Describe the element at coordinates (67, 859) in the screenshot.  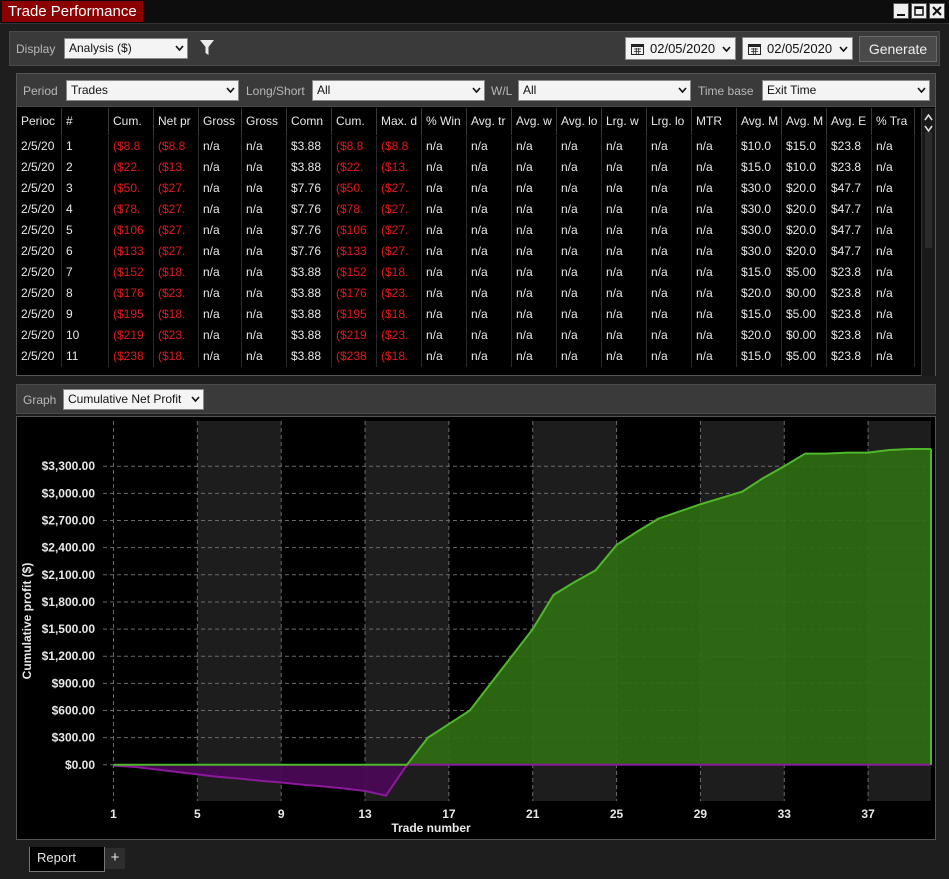
I see `tab-report: Report` at that location.